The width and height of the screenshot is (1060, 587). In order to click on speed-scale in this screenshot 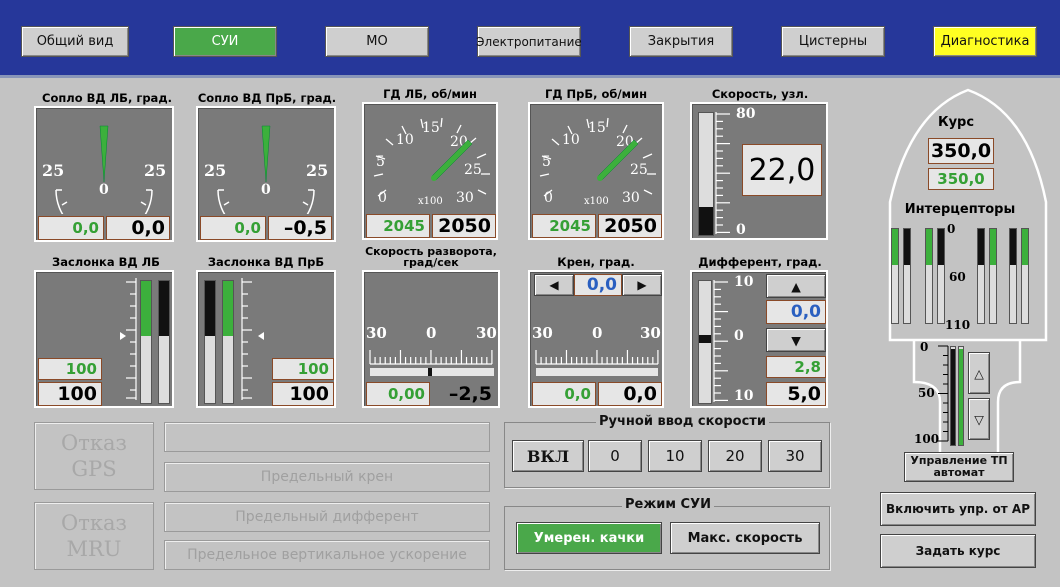, I will do `click(722, 173)`.